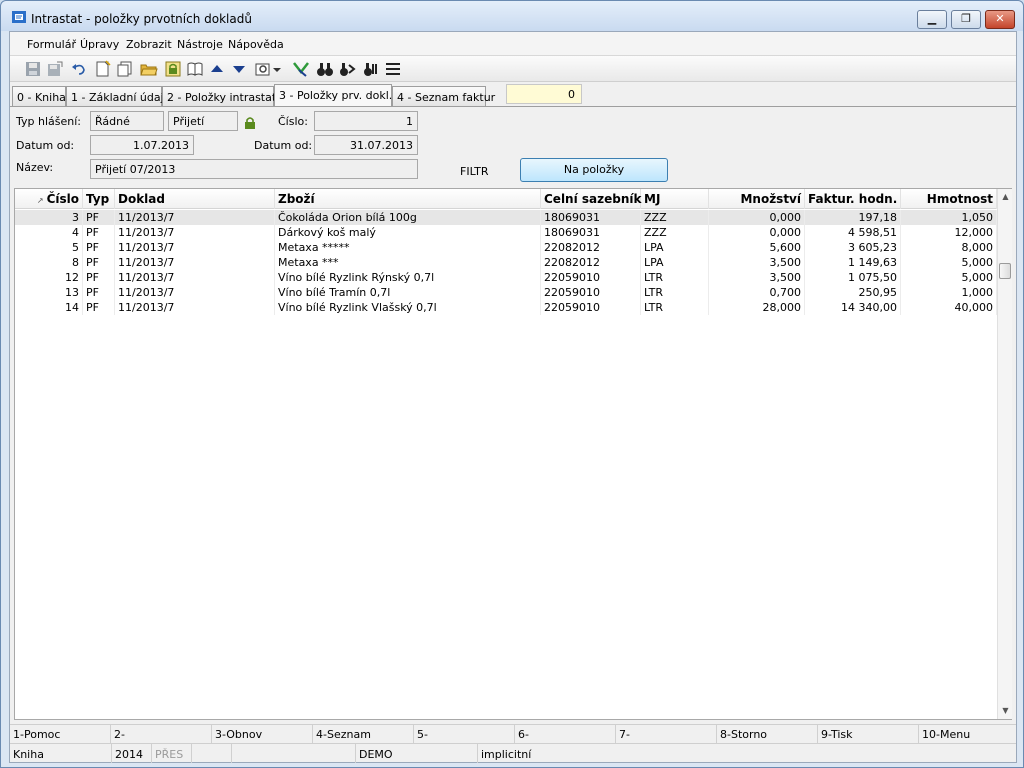  Describe the element at coordinates (393, 69) in the screenshot. I see `list-icon` at that location.